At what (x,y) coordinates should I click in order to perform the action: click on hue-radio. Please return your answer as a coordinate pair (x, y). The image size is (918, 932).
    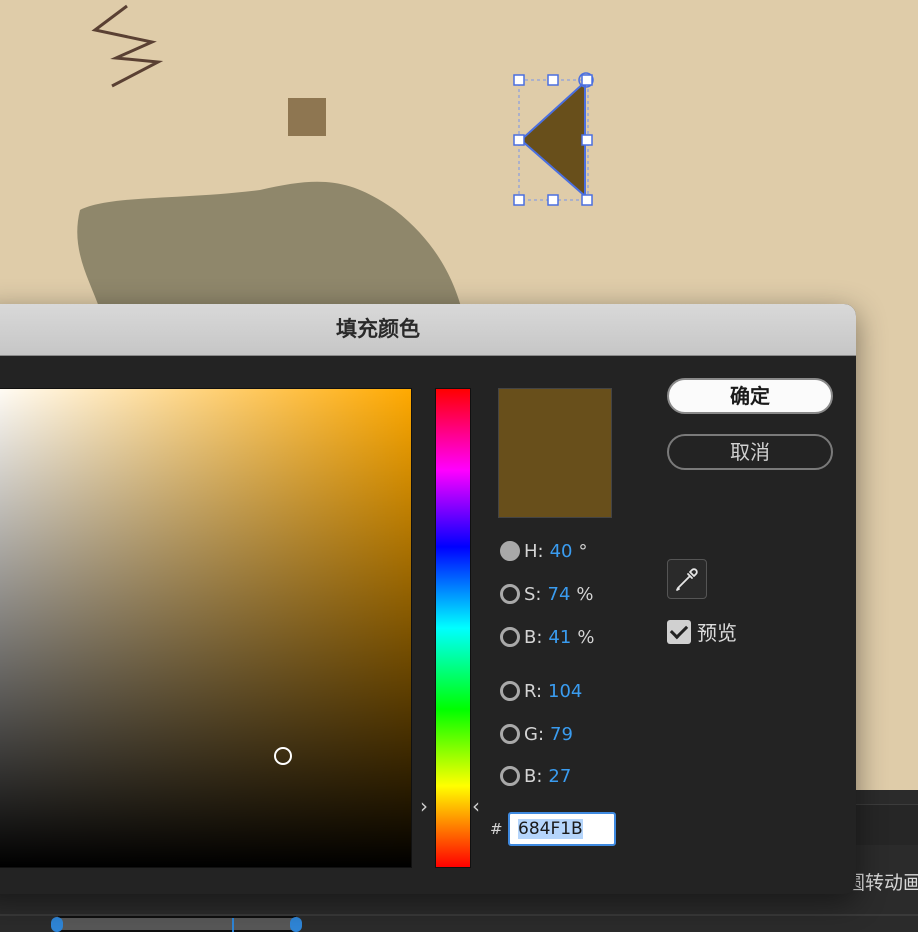
    Looking at the image, I should click on (510, 551).